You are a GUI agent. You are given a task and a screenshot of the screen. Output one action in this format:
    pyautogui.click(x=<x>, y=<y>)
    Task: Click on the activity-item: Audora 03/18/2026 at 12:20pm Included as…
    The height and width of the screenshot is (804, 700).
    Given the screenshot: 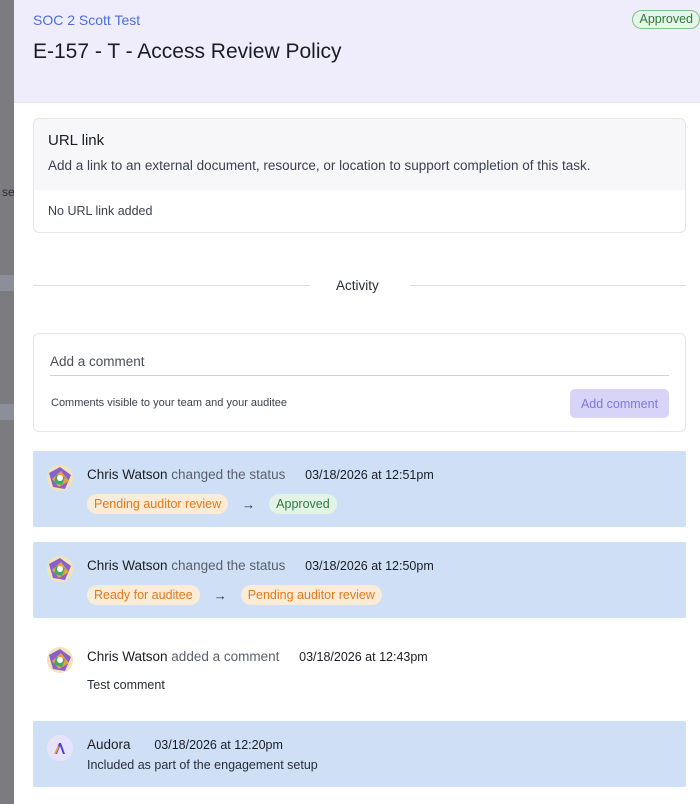 What is the action you would take?
    pyautogui.click(x=359, y=754)
    